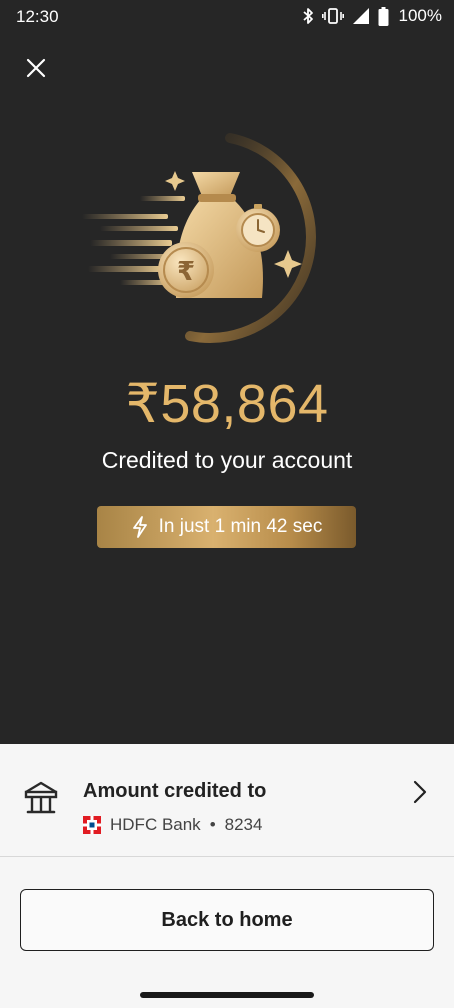 The image size is (454, 1008). I want to click on battery-percentage: 100%, so click(420, 15).